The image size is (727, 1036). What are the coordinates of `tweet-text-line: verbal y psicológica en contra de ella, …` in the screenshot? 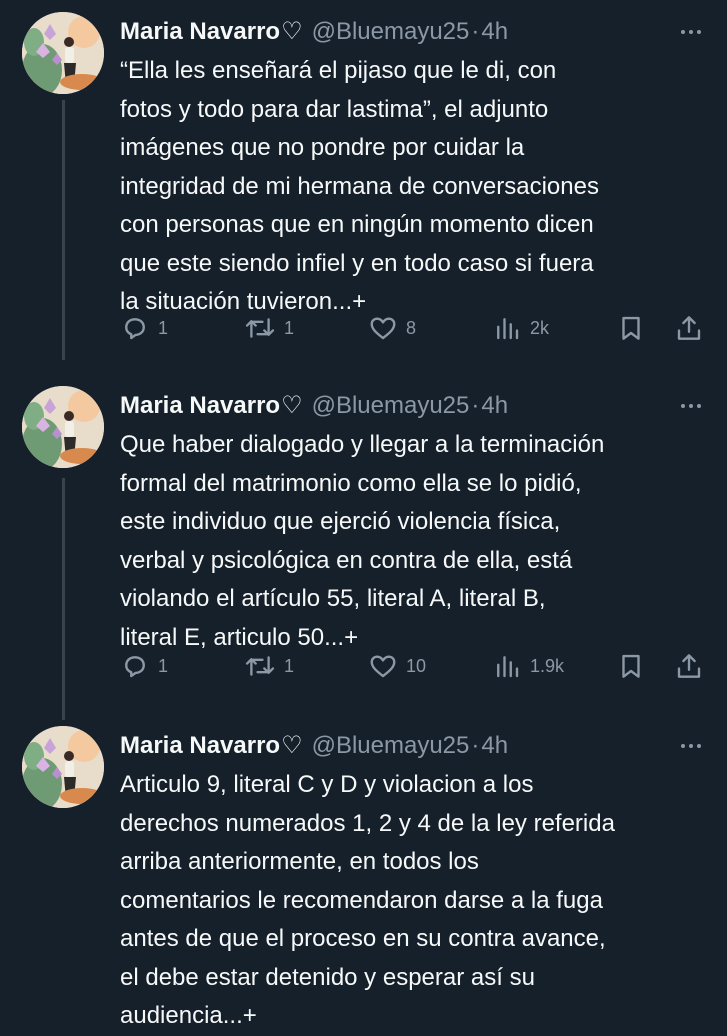 It's located at (346, 560).